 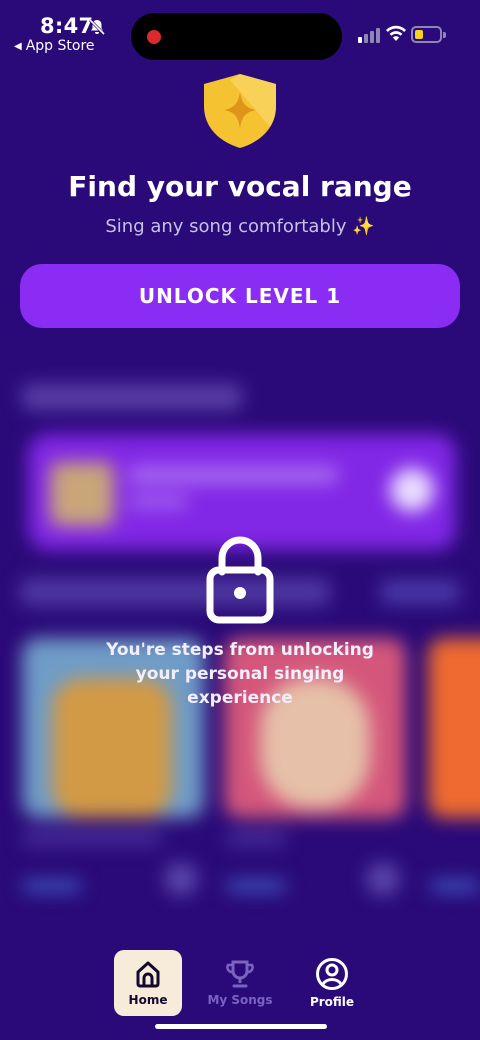 What do you see at coordinates (240, 186) in the screenshot?
I see `page-title: Find your vocal range` at bounding box center [240, 186].